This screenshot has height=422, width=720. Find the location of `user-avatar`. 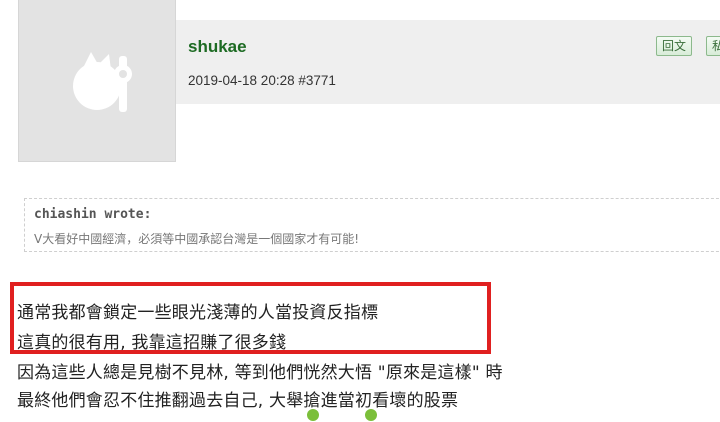

user-avatar is located at coordinates (97, 81).